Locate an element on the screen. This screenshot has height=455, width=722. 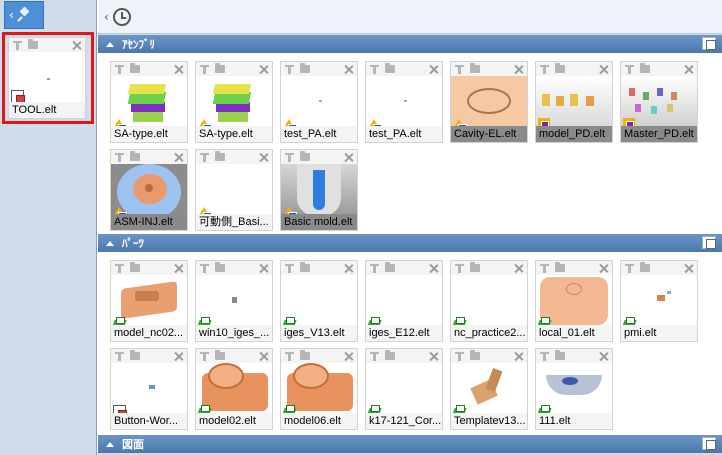
file-card: iges_V13.elt is located at coordinates (319, 301).